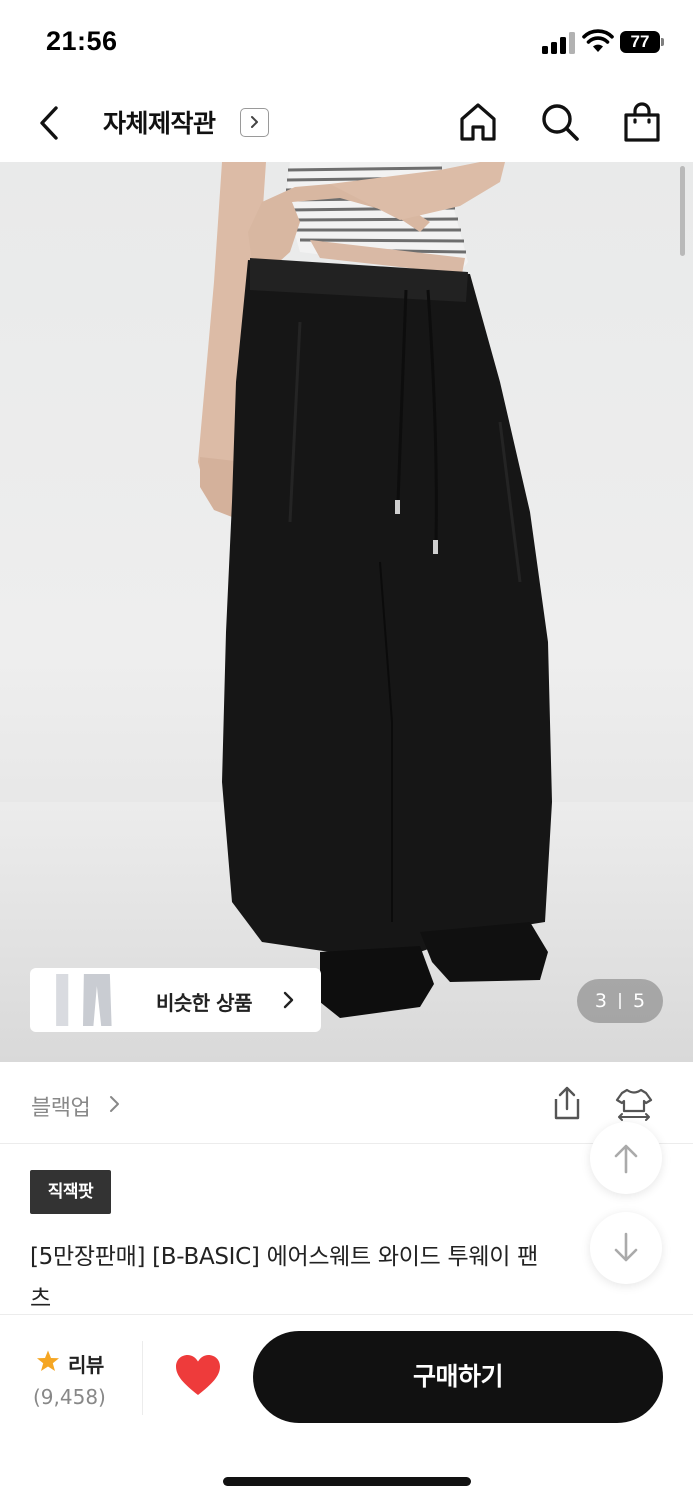 This screenshot has width=693, height=1500. I want to click on scroll-to-bottom-button, so click(626, 1248).